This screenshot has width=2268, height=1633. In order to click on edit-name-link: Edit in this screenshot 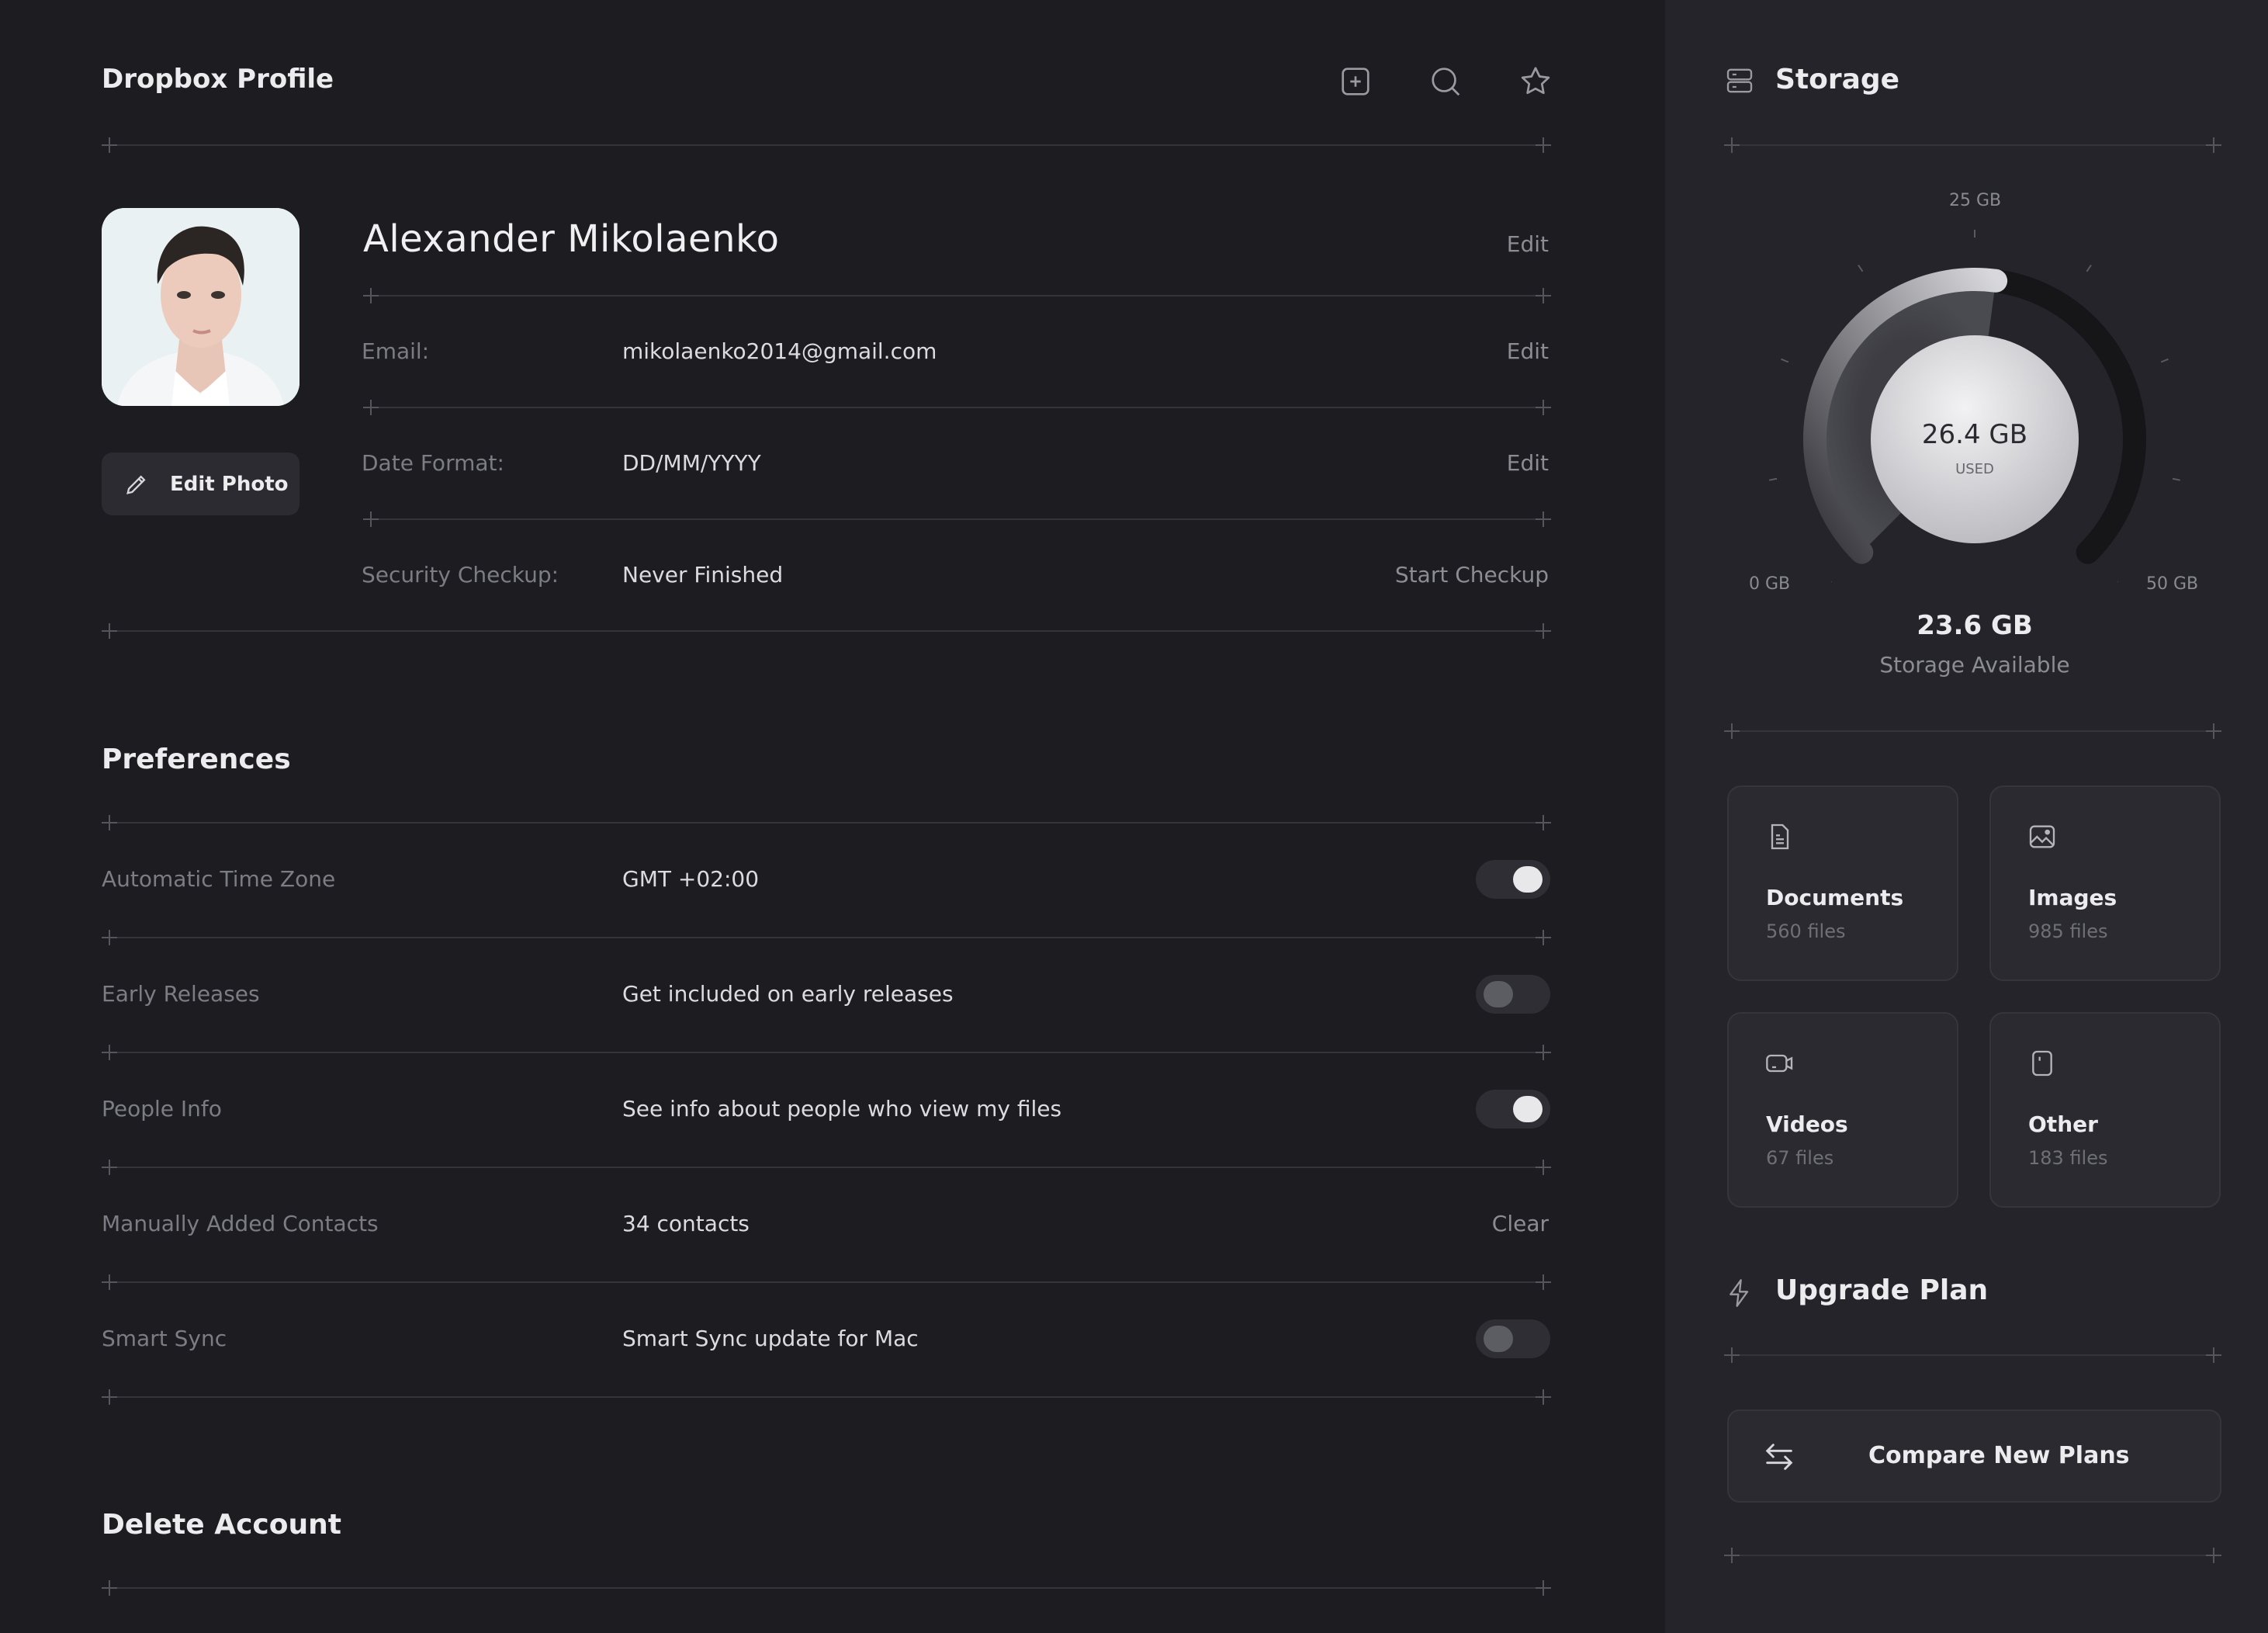, I will do `click(1528, 244)`.